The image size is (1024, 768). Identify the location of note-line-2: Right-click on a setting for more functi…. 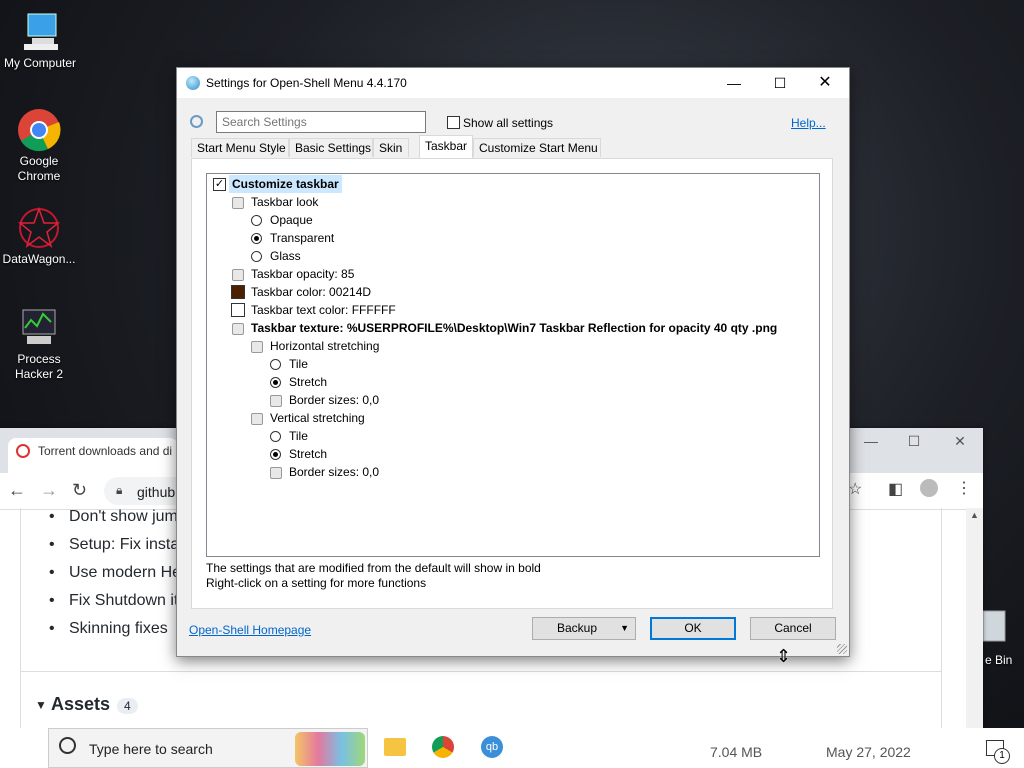
(316, 583).